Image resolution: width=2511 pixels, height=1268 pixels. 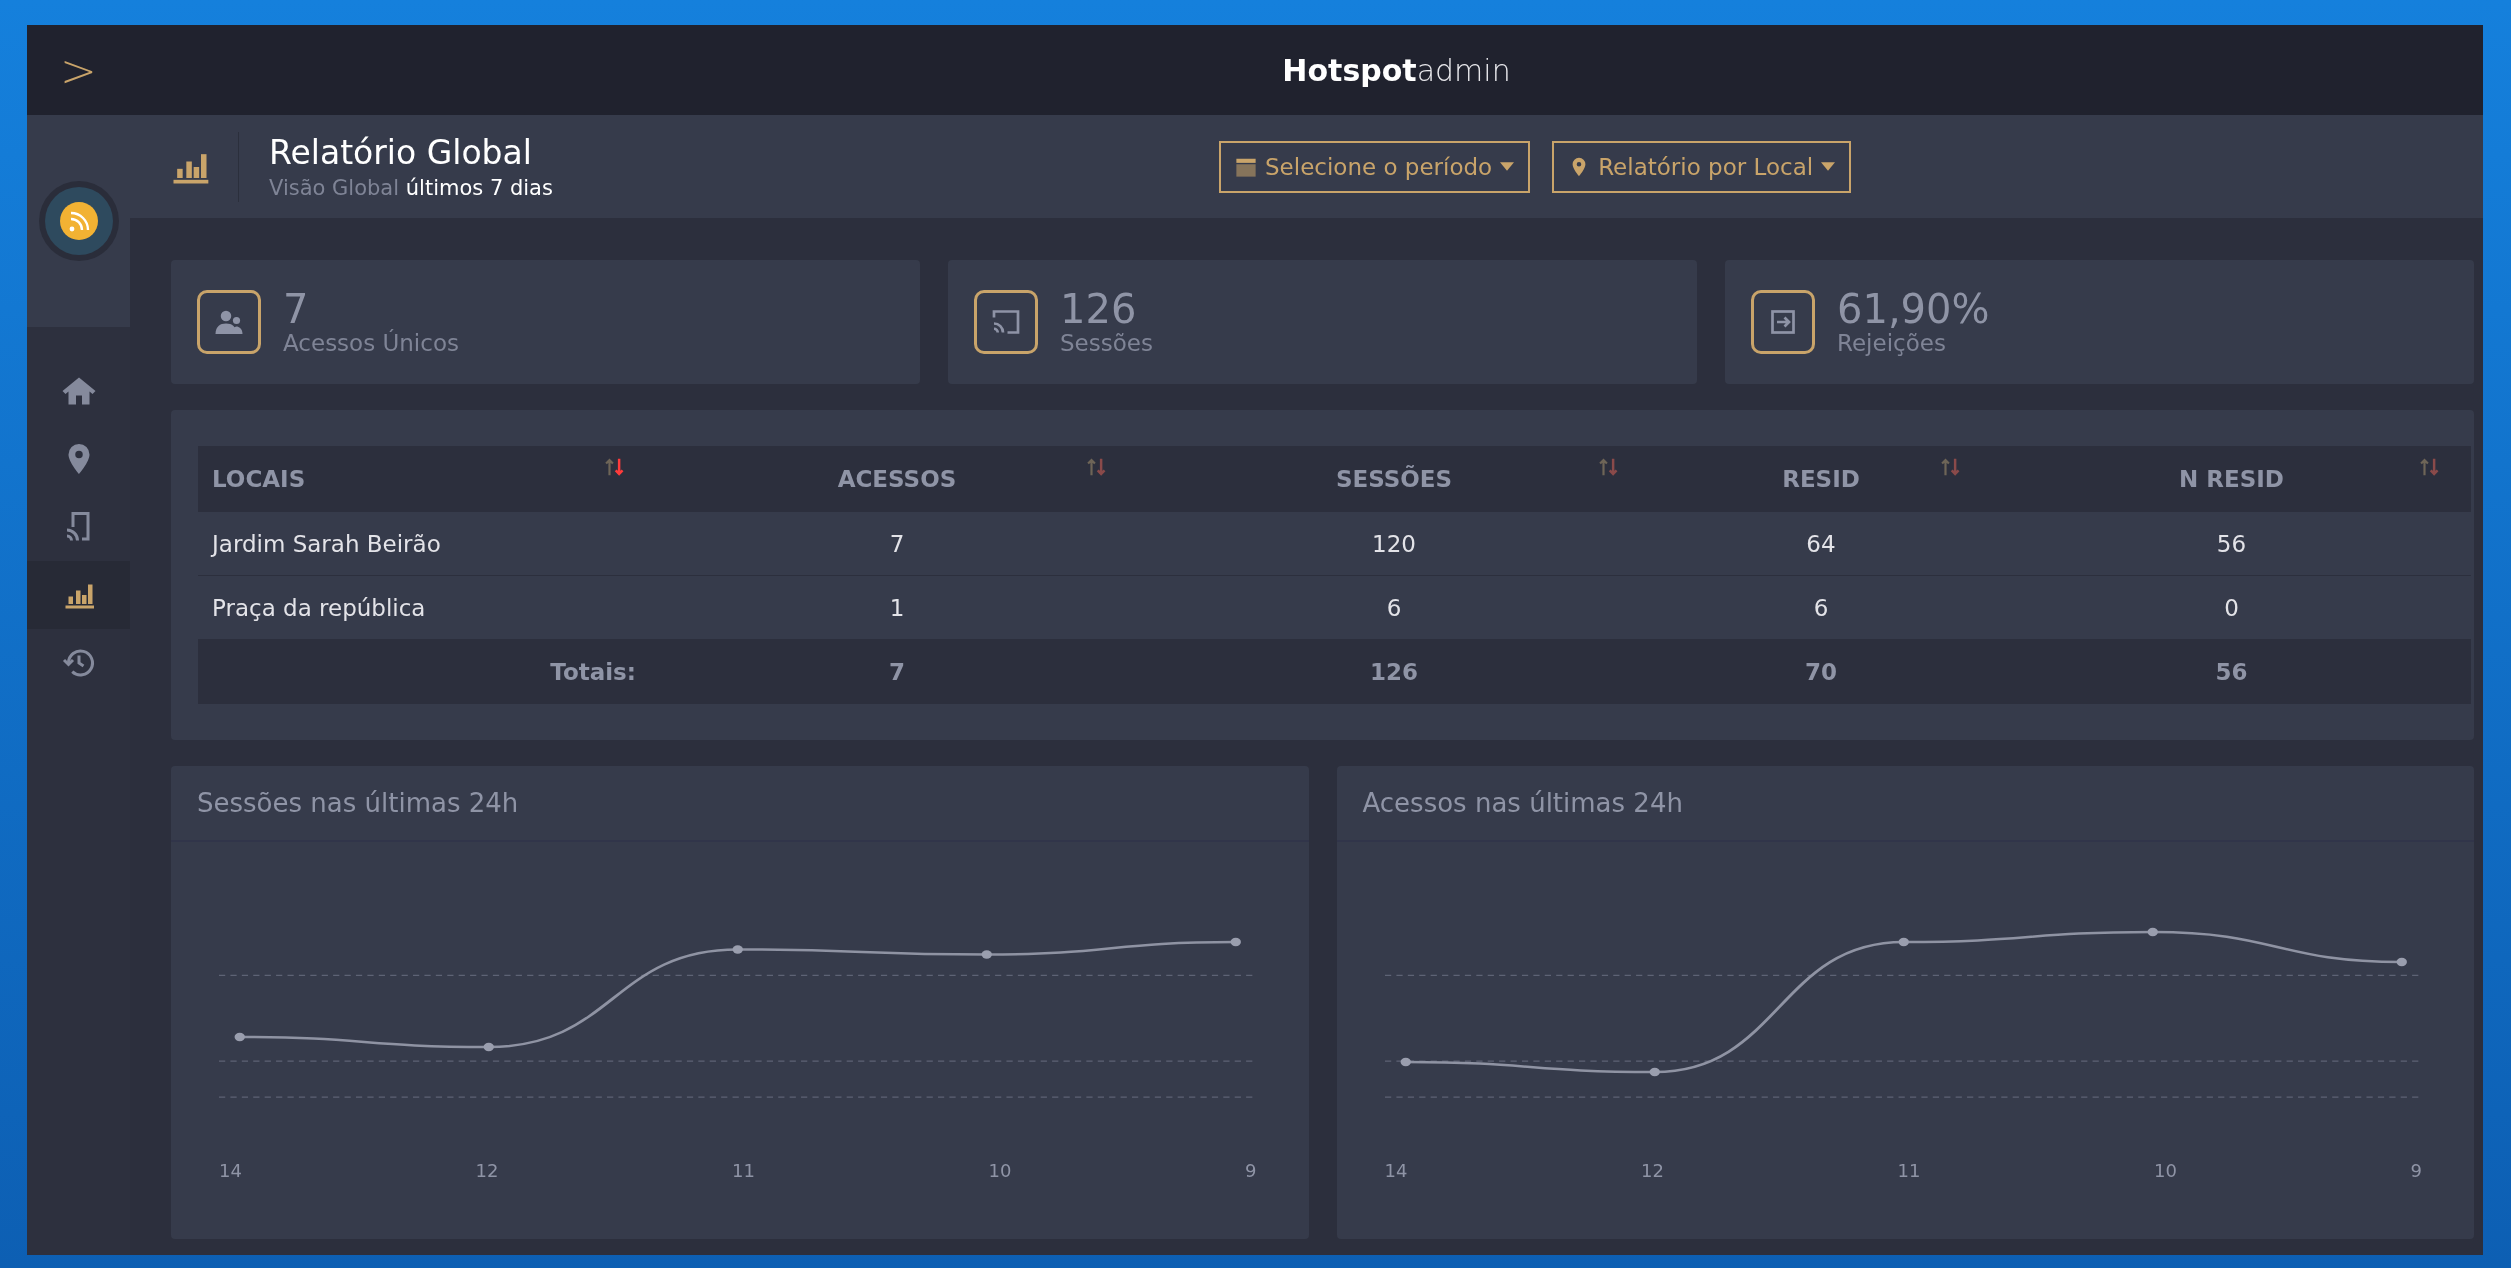 What do you see at coordinates (1783, 322) in the screenshot?
I see `exit-icon` at bounding box center [1783, 322].